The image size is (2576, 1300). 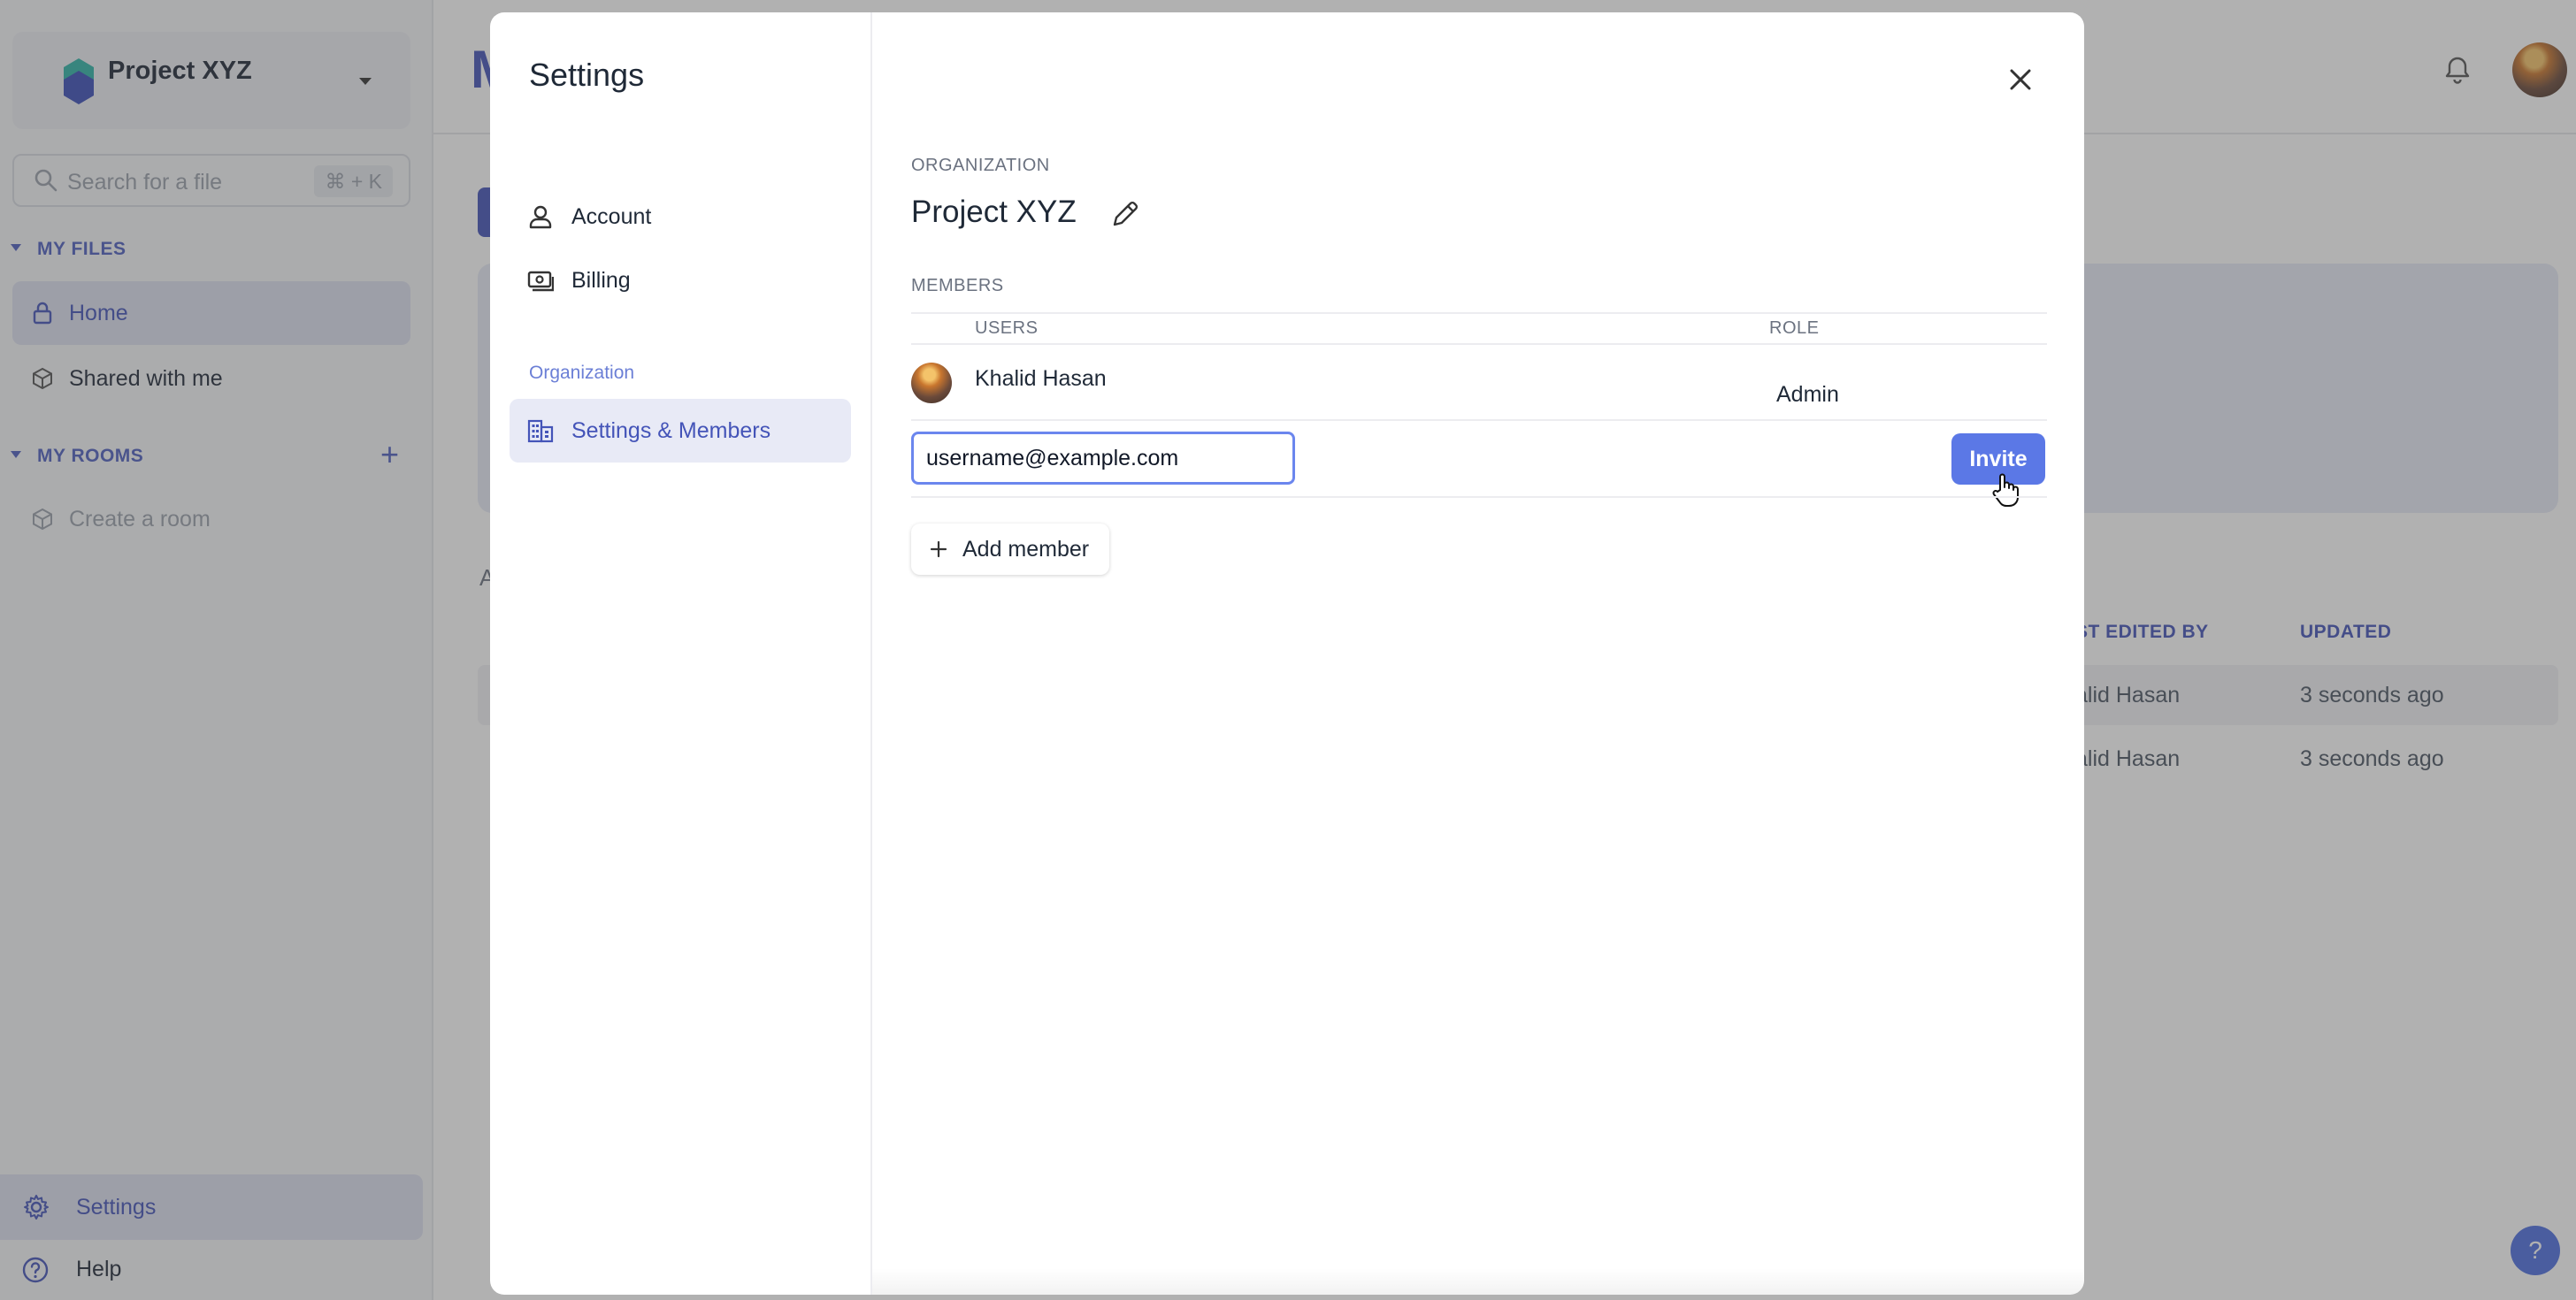 What do you see at coordinates (680, 280) in the screenshot?
I see `settings-menu-billing: Billing` at bounding box center [680, 280].